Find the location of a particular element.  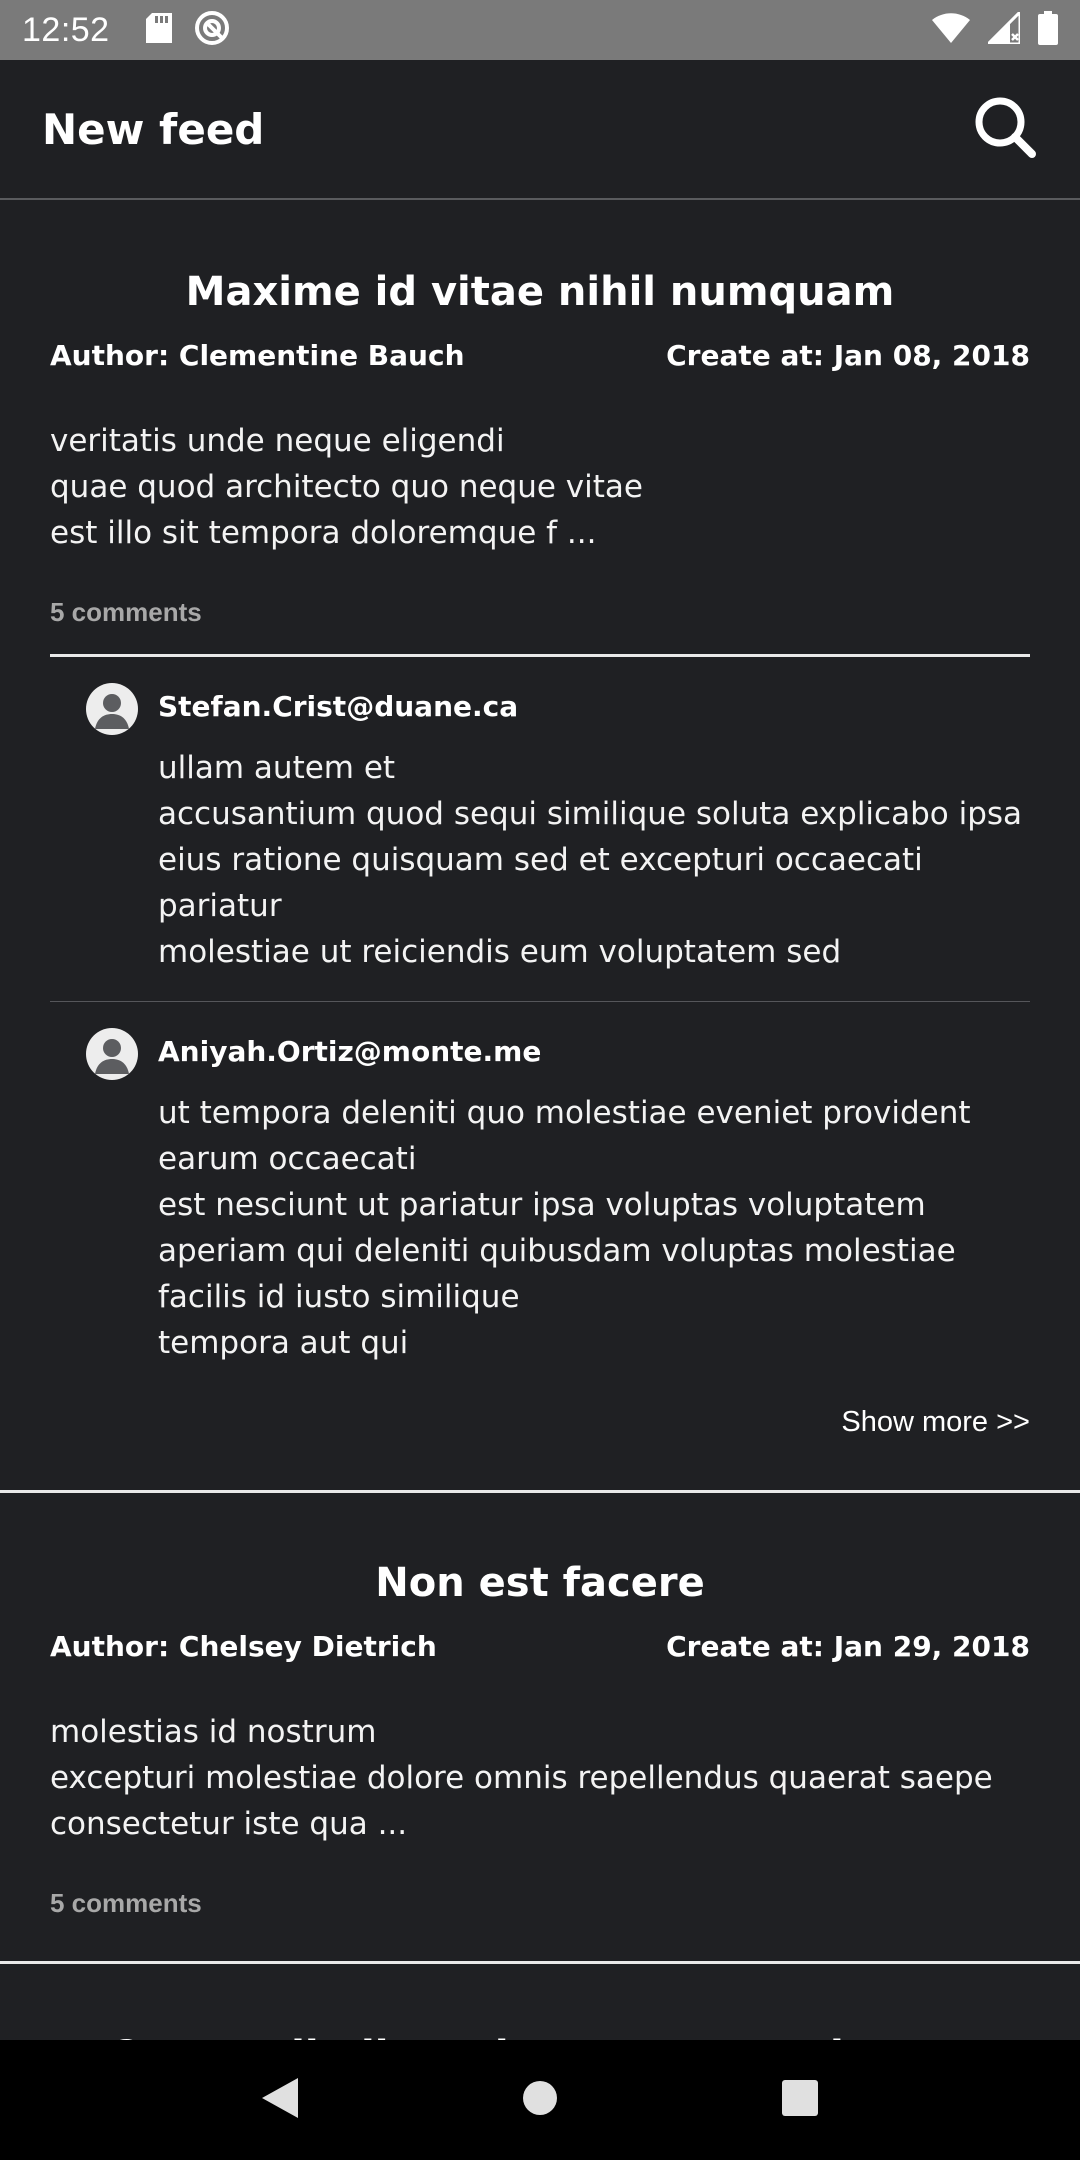

post-title: Non est facere is located at coordinates (540, 1583).